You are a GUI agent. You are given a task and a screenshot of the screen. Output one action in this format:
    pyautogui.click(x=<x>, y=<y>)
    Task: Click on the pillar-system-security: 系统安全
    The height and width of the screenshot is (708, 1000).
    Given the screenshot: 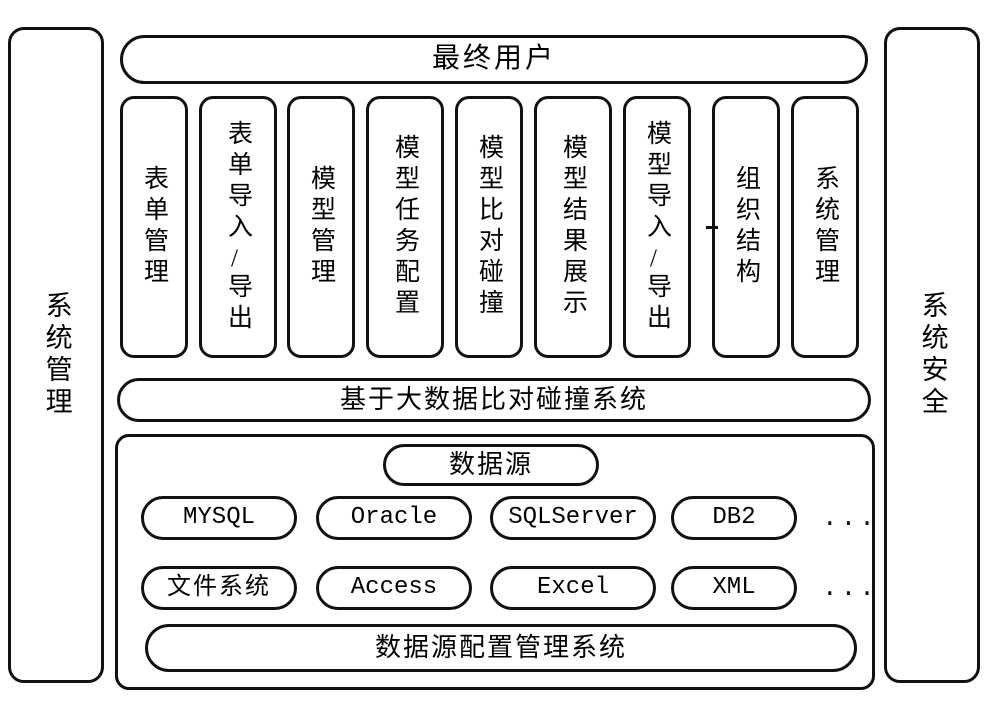 What is the action you would take?
    pyautogui.click(x=932, y=355)
    